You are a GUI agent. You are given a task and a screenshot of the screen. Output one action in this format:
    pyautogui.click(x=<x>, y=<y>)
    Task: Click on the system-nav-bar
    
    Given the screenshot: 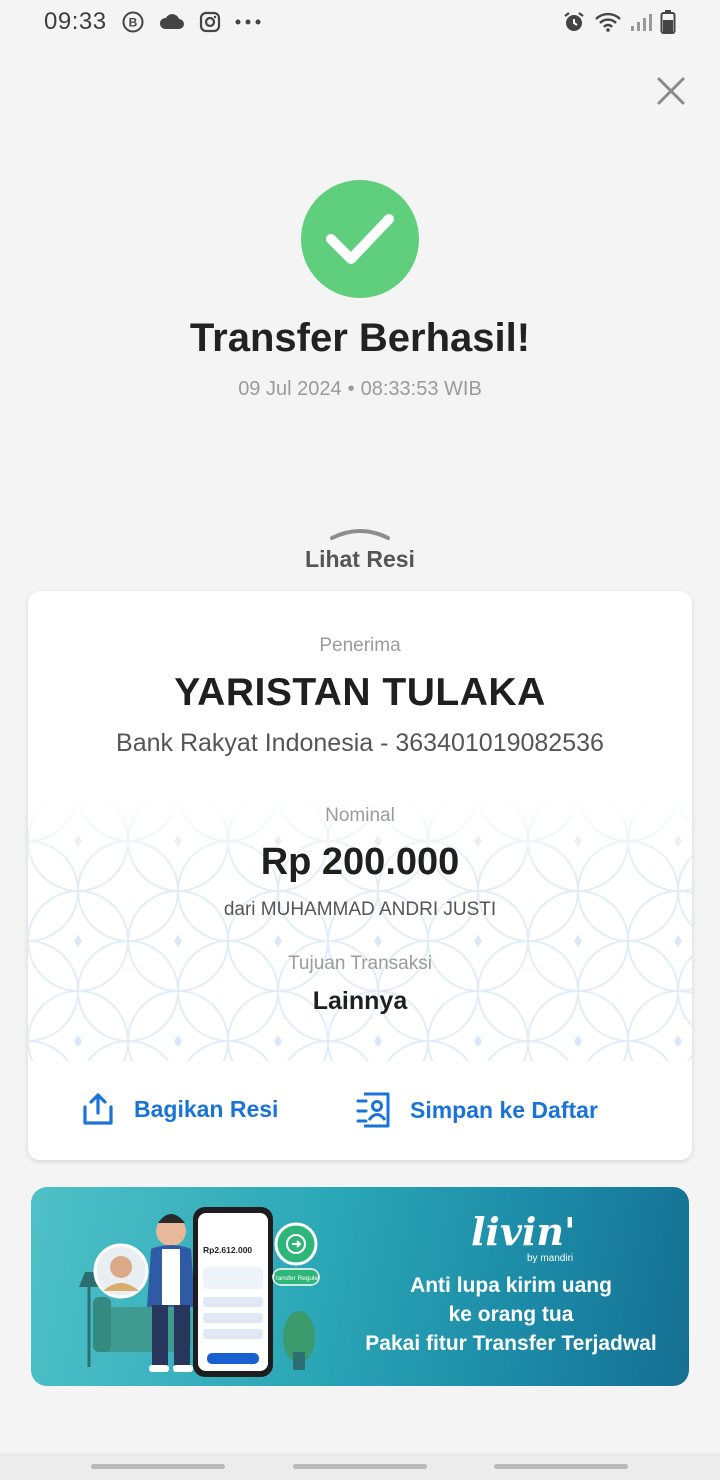 What is the action you would take?
    pyautogui.click(x=360, y=1466)
    